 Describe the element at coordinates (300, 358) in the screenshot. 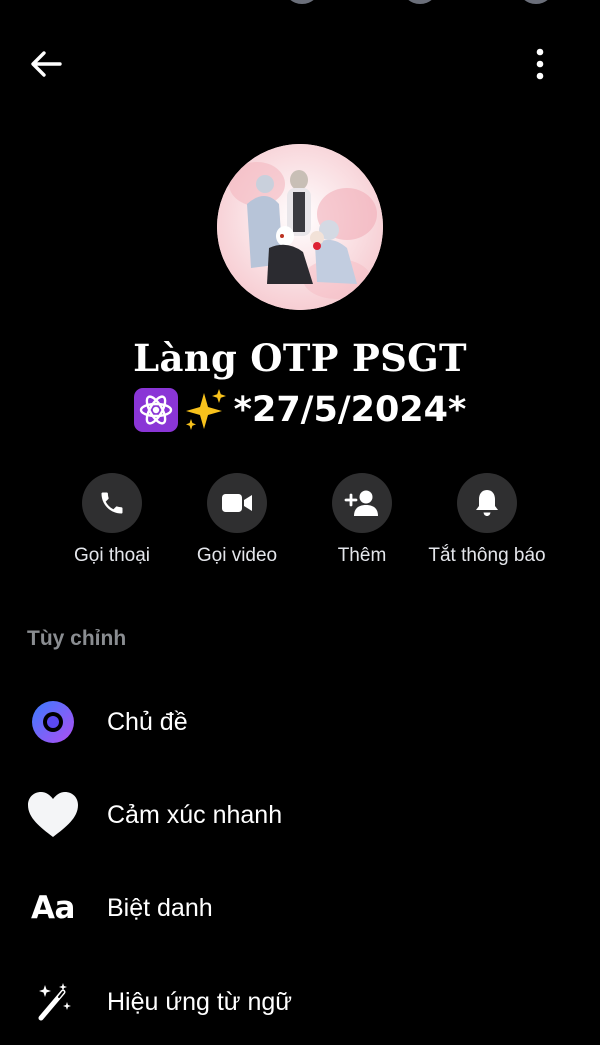

I see `group-name: Làng OTP PSGT` at that location.